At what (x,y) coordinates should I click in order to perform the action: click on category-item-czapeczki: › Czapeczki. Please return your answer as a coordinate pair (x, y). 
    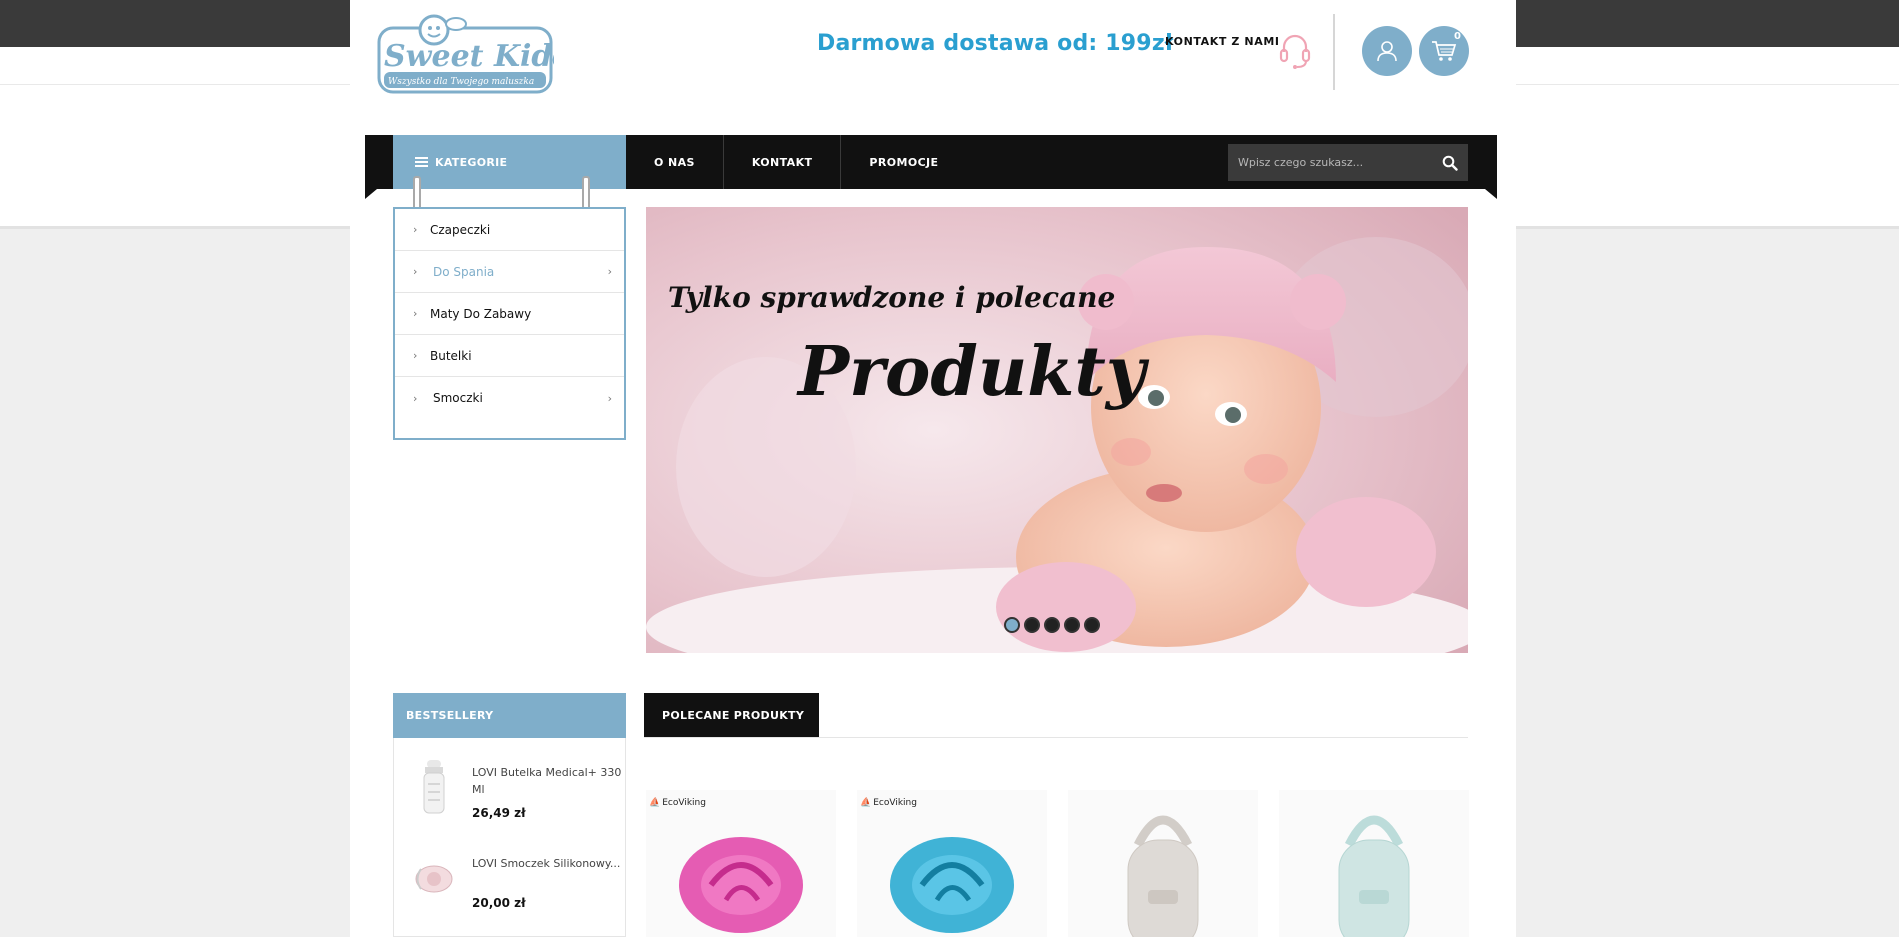
    Looking at the image, I should click on (509, 230).